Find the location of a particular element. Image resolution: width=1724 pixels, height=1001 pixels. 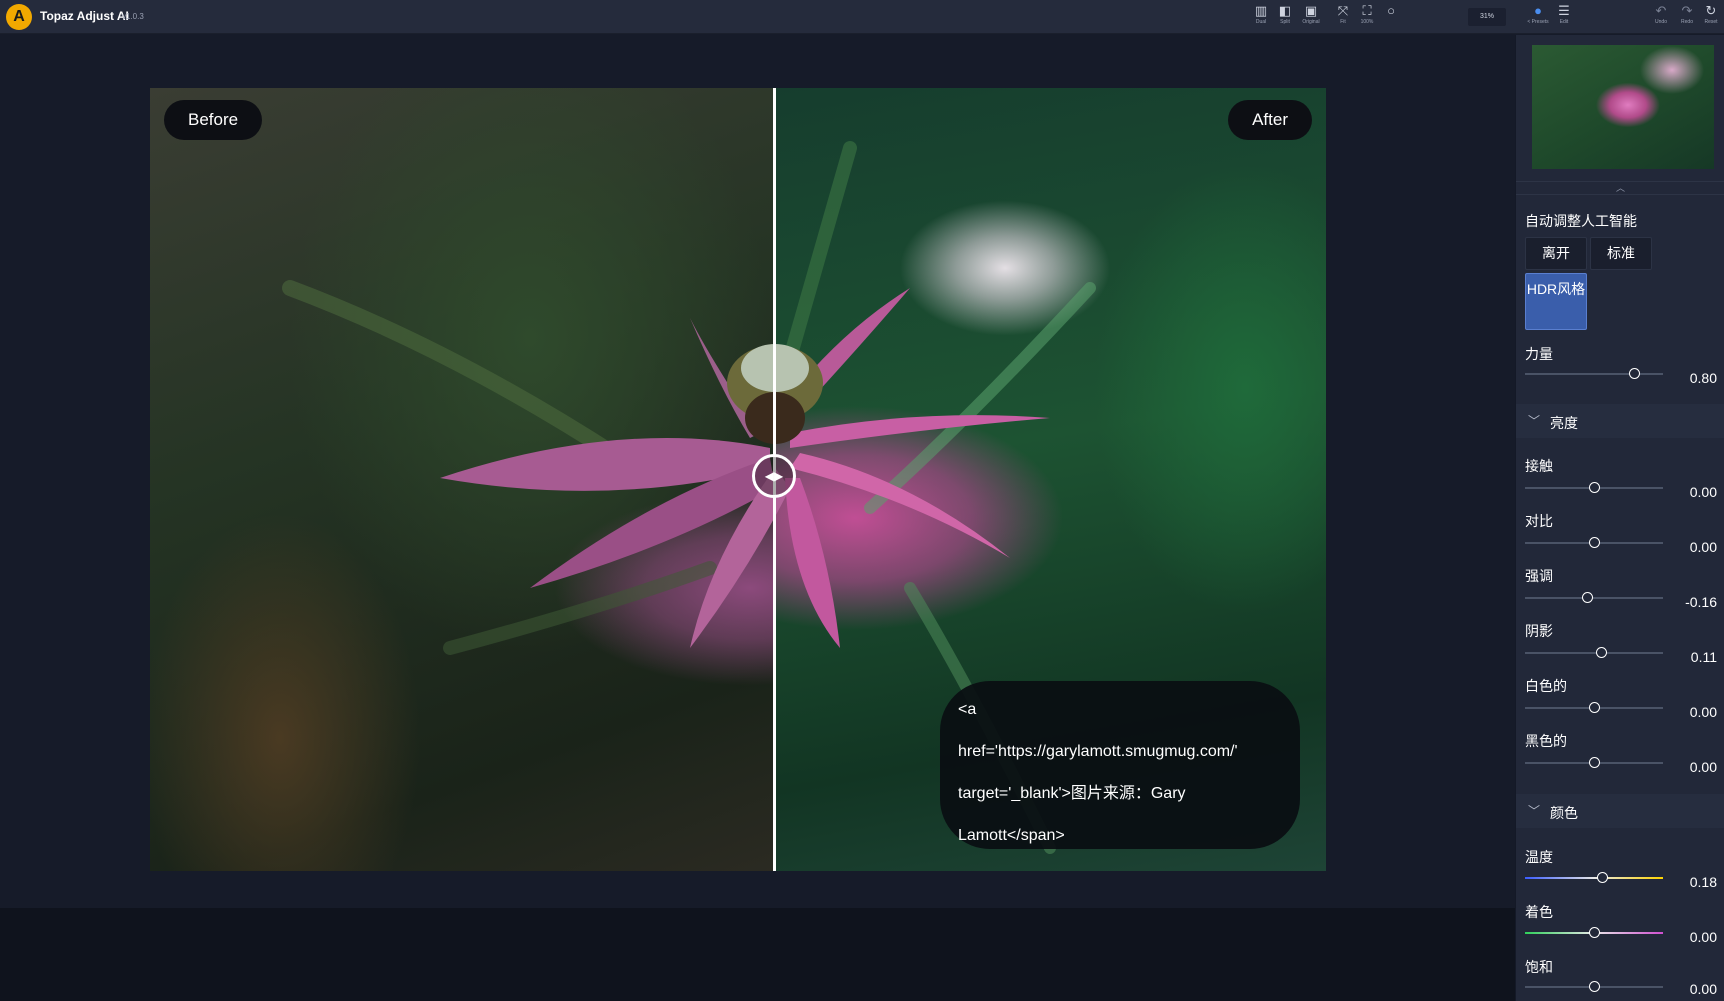

color-title: 颜色 is located at coordinates (1564, 813).